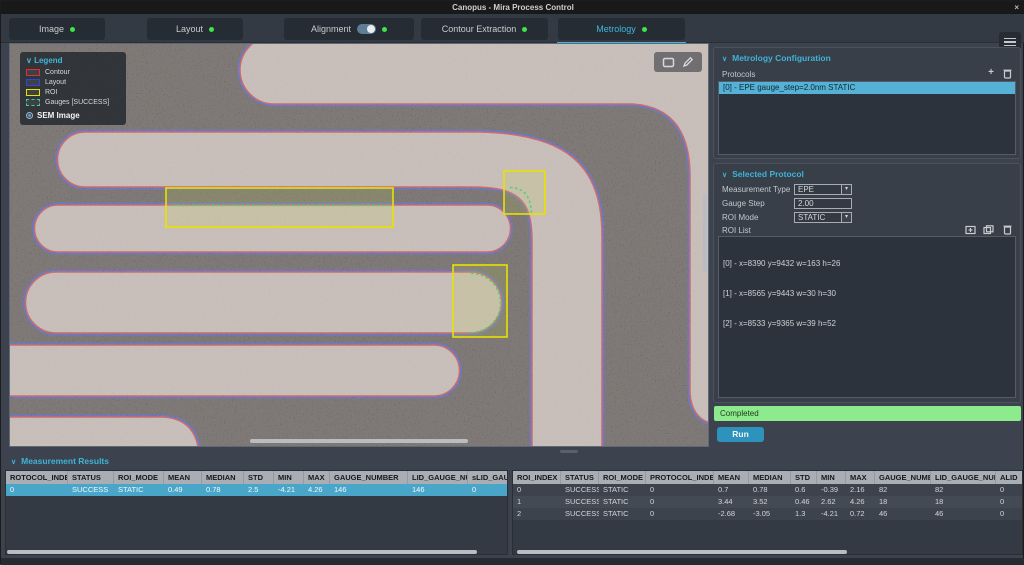 This screenshot has width=1024, height=565. What do you see at coordinates (189, 29) in the screenshot?
I see `tab-label: Layout` at bounding box center [189, 29].